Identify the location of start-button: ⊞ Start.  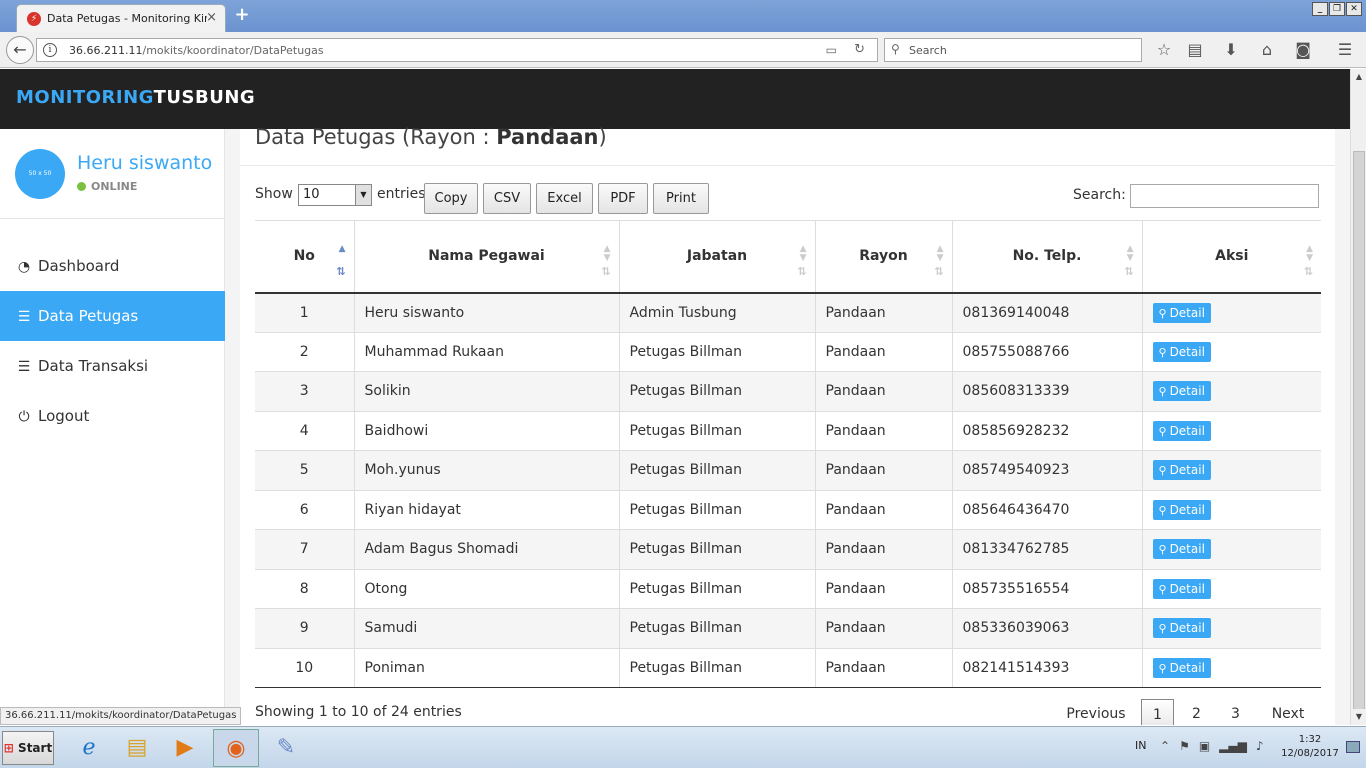
(28, 748).